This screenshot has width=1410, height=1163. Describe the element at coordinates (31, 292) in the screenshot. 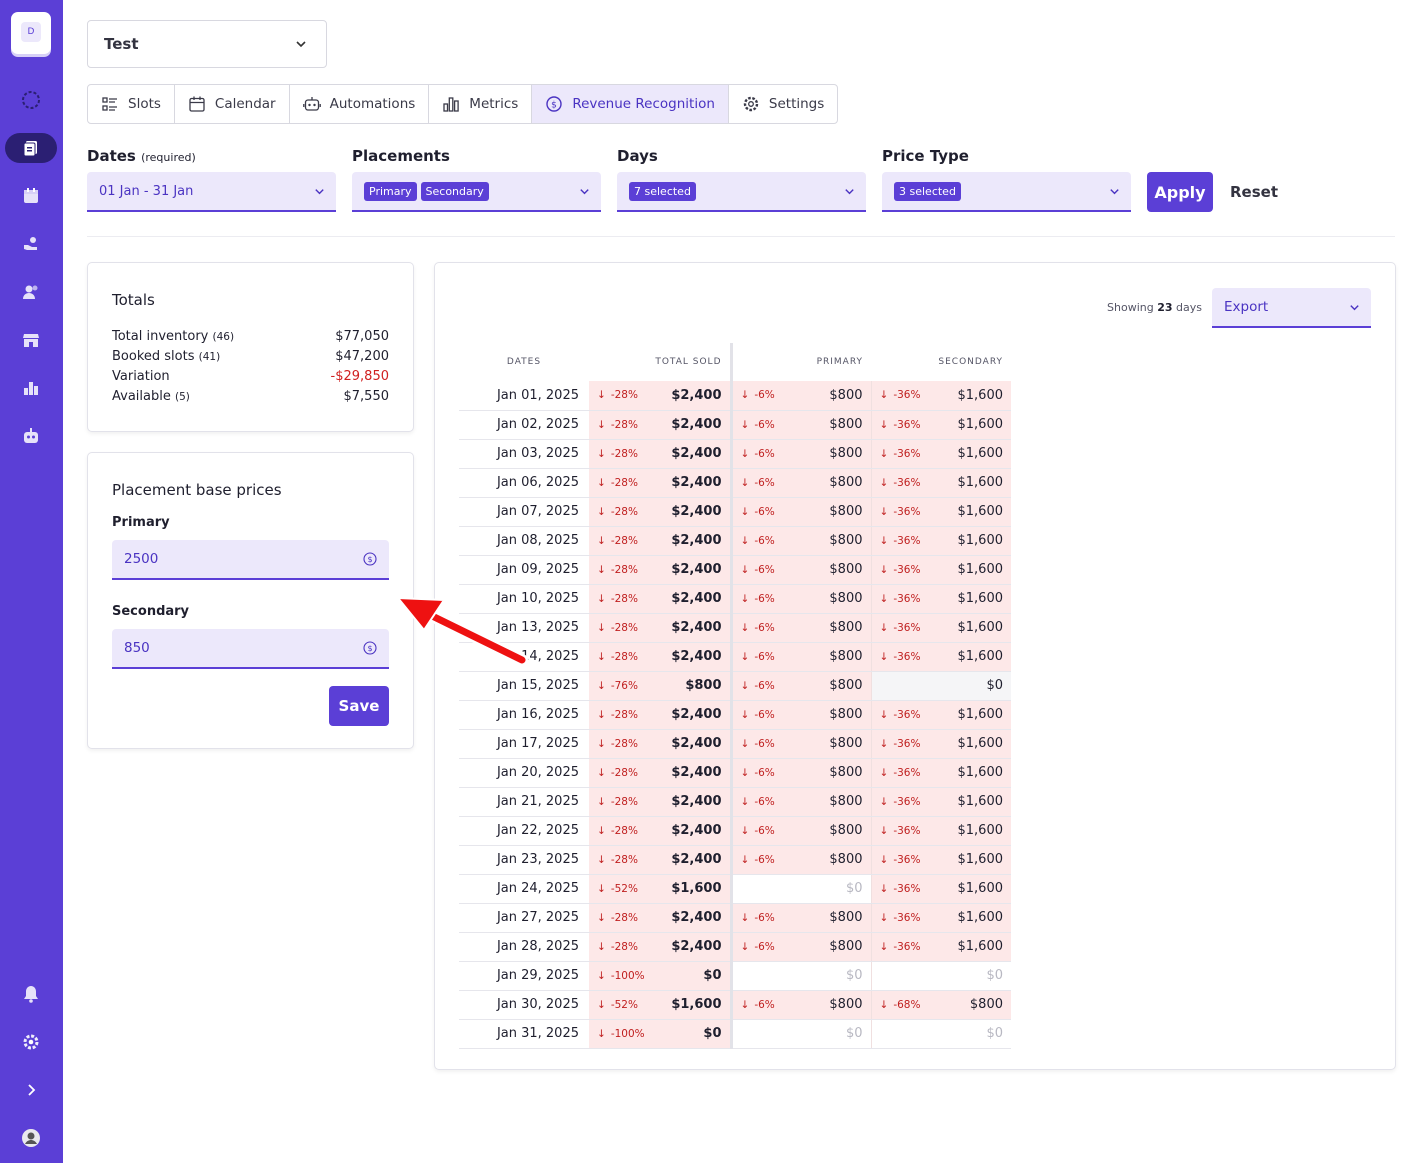

I see `users-icon` at that location.